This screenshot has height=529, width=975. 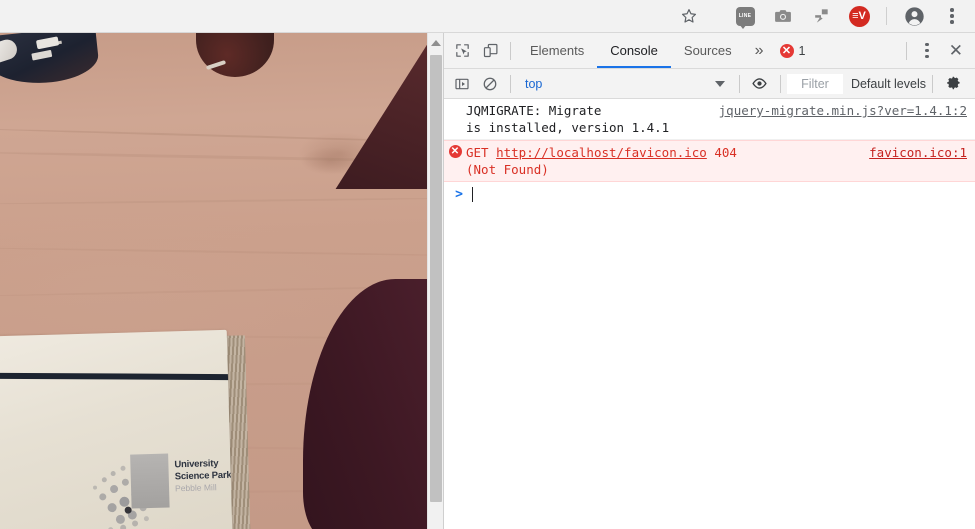 What do you see at coordinates (472, 194) in the screenshot?
I see `console-text-cursor` at bounding box center [472, 194].